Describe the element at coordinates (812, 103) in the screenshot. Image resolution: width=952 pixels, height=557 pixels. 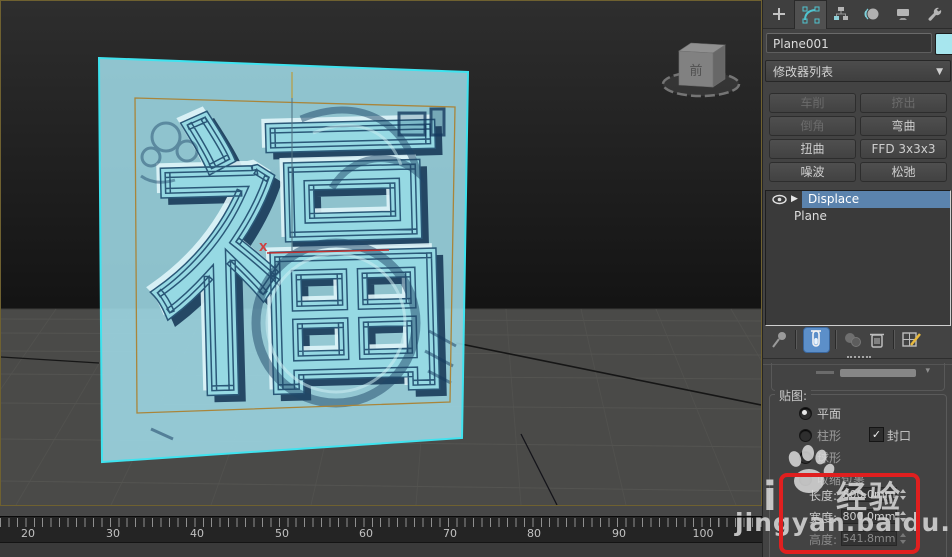
I see `modifier-button-lathe: 车削` at that location.